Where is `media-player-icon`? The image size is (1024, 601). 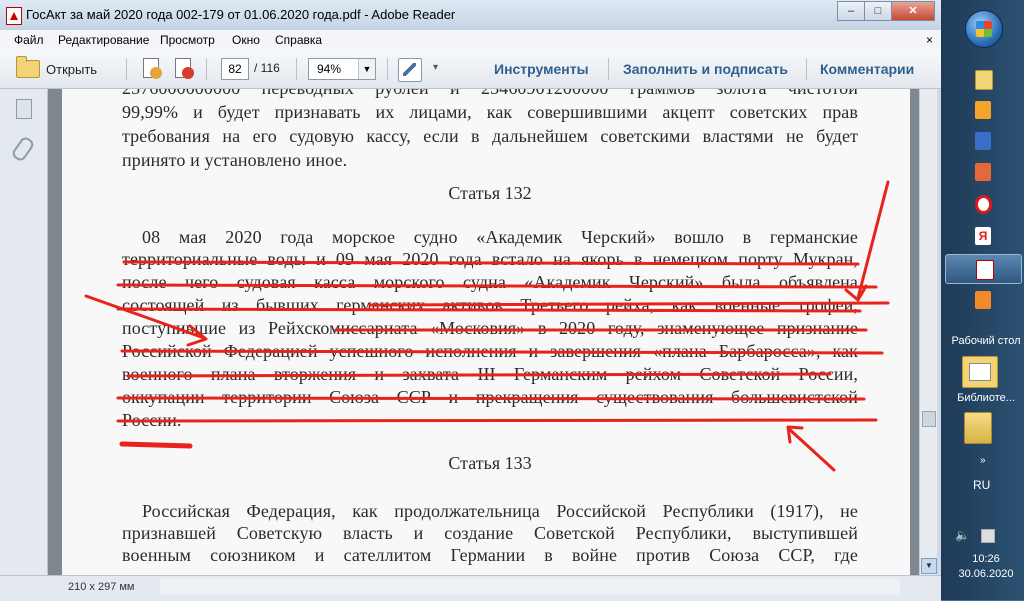 media-player-icon is located at coordinates (983, 110).